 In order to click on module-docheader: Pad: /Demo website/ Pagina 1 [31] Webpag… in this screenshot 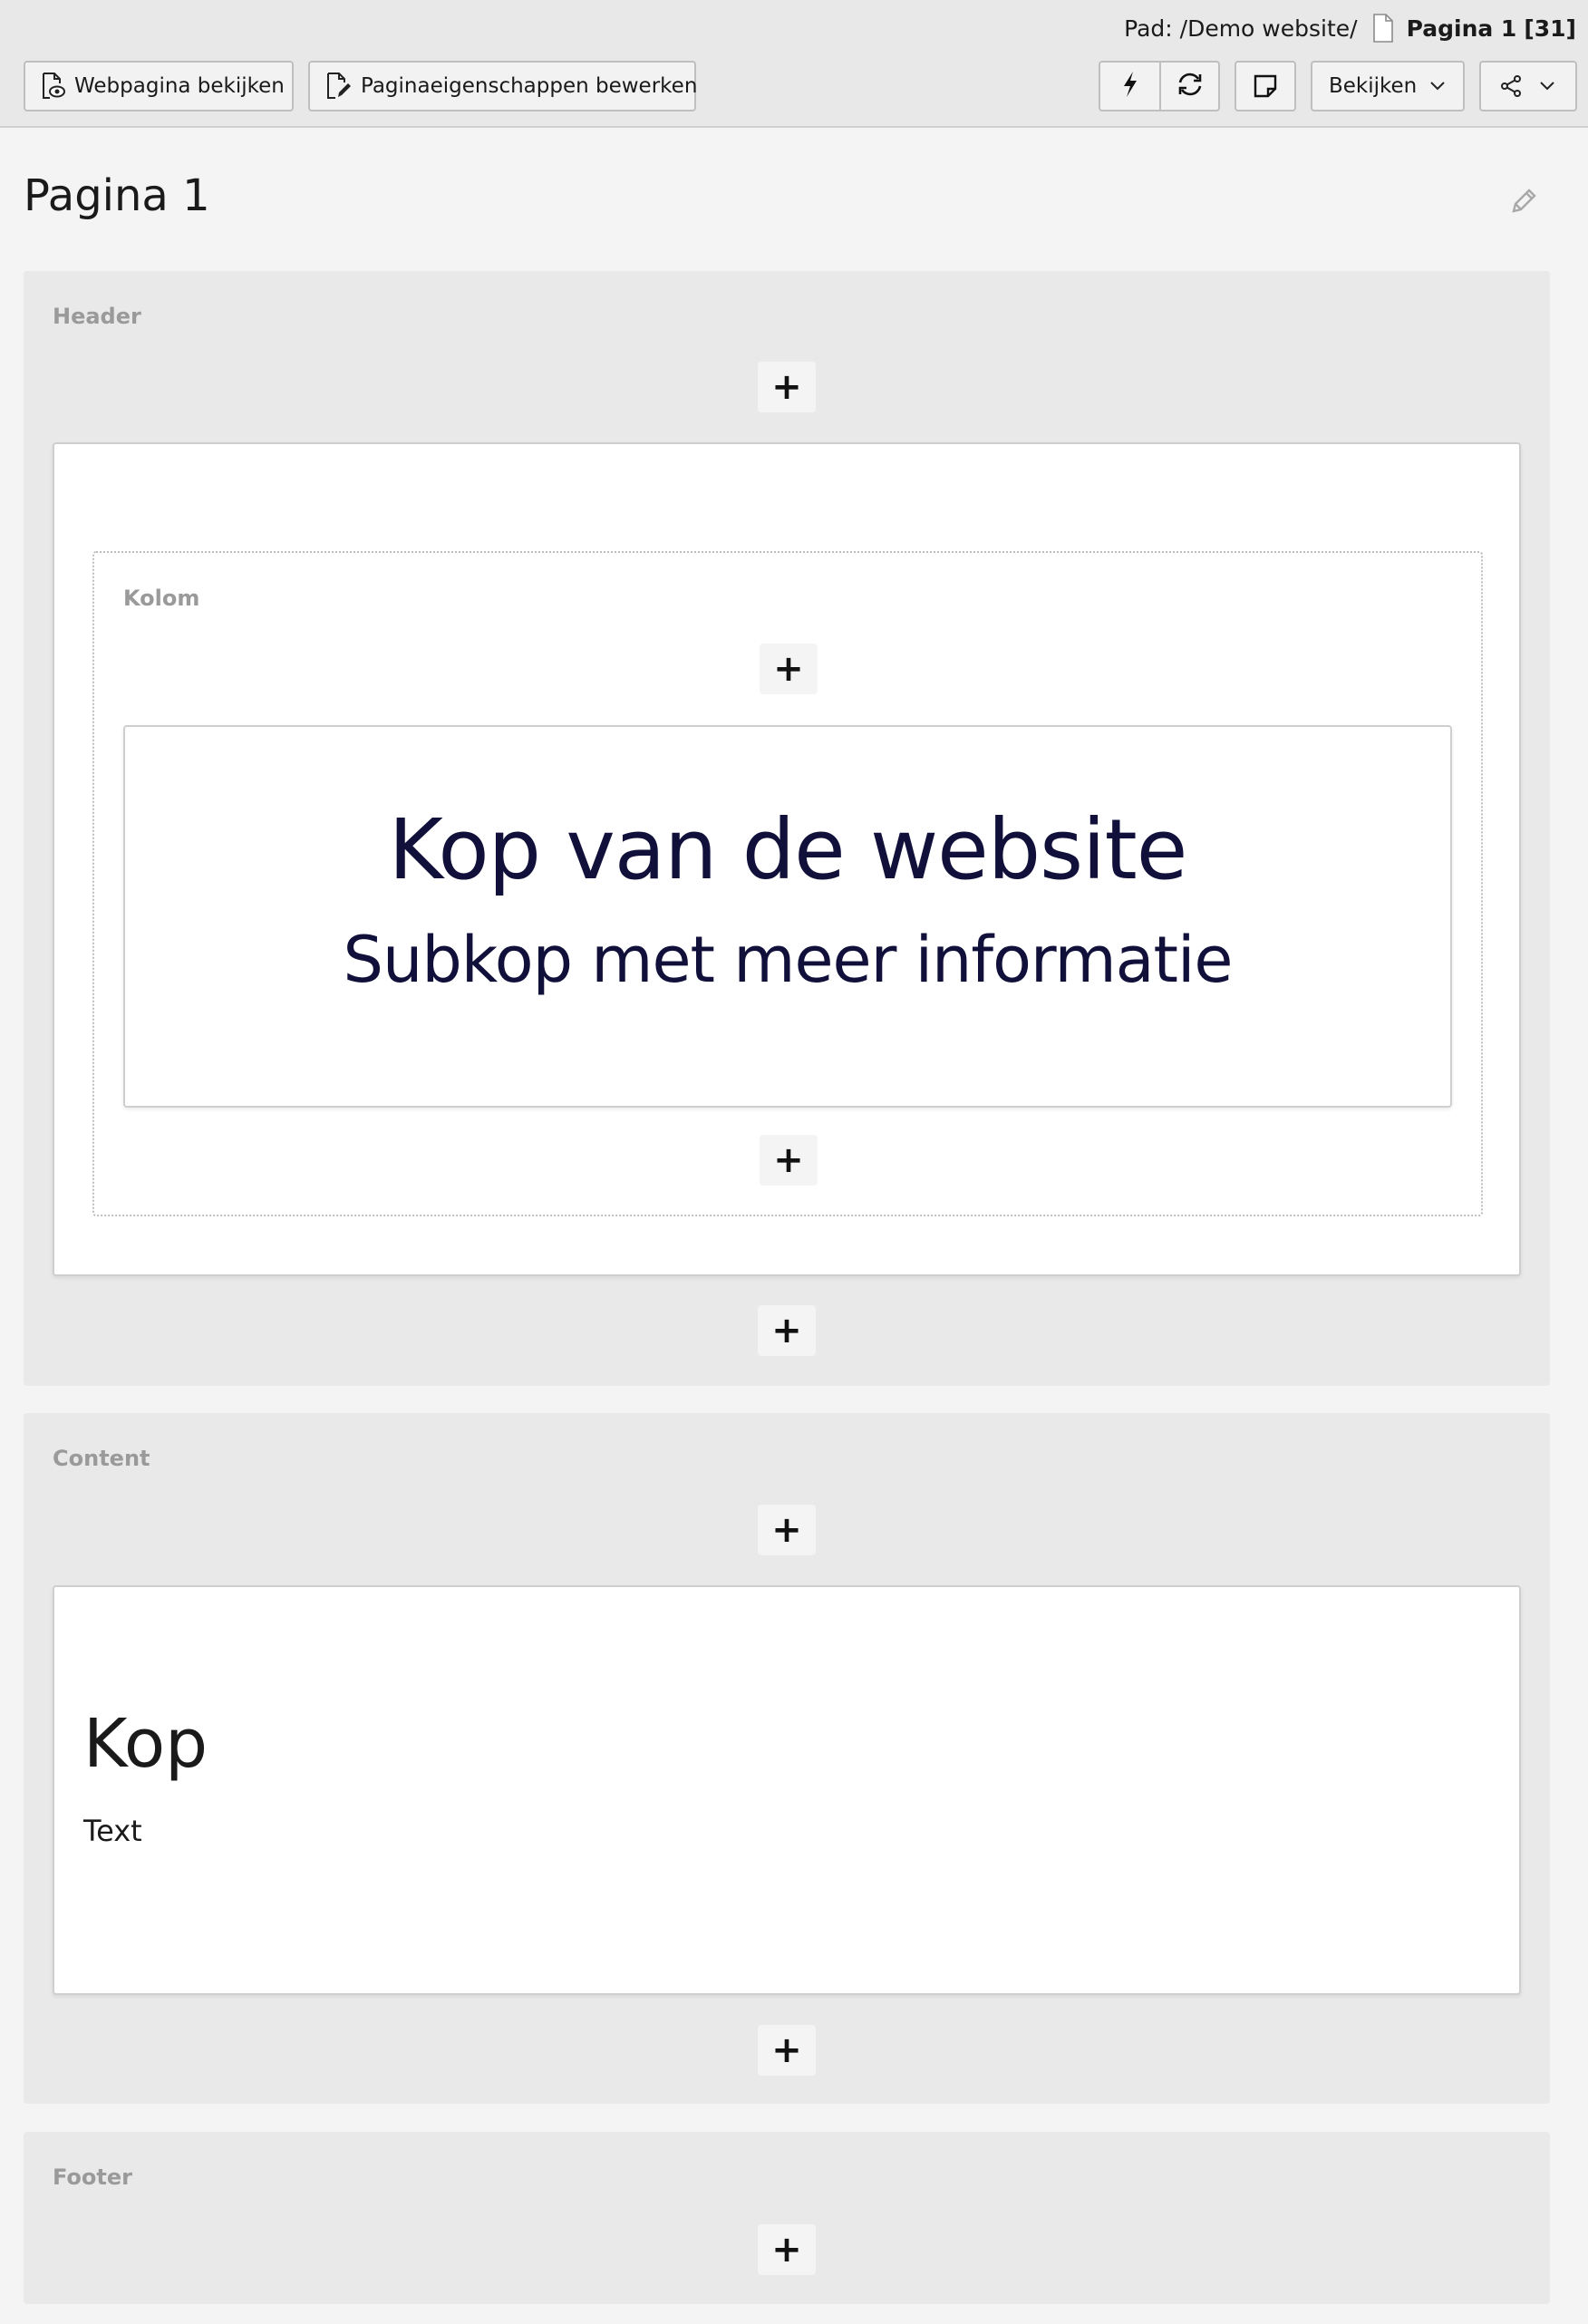, I will do `click(794, 64)`.